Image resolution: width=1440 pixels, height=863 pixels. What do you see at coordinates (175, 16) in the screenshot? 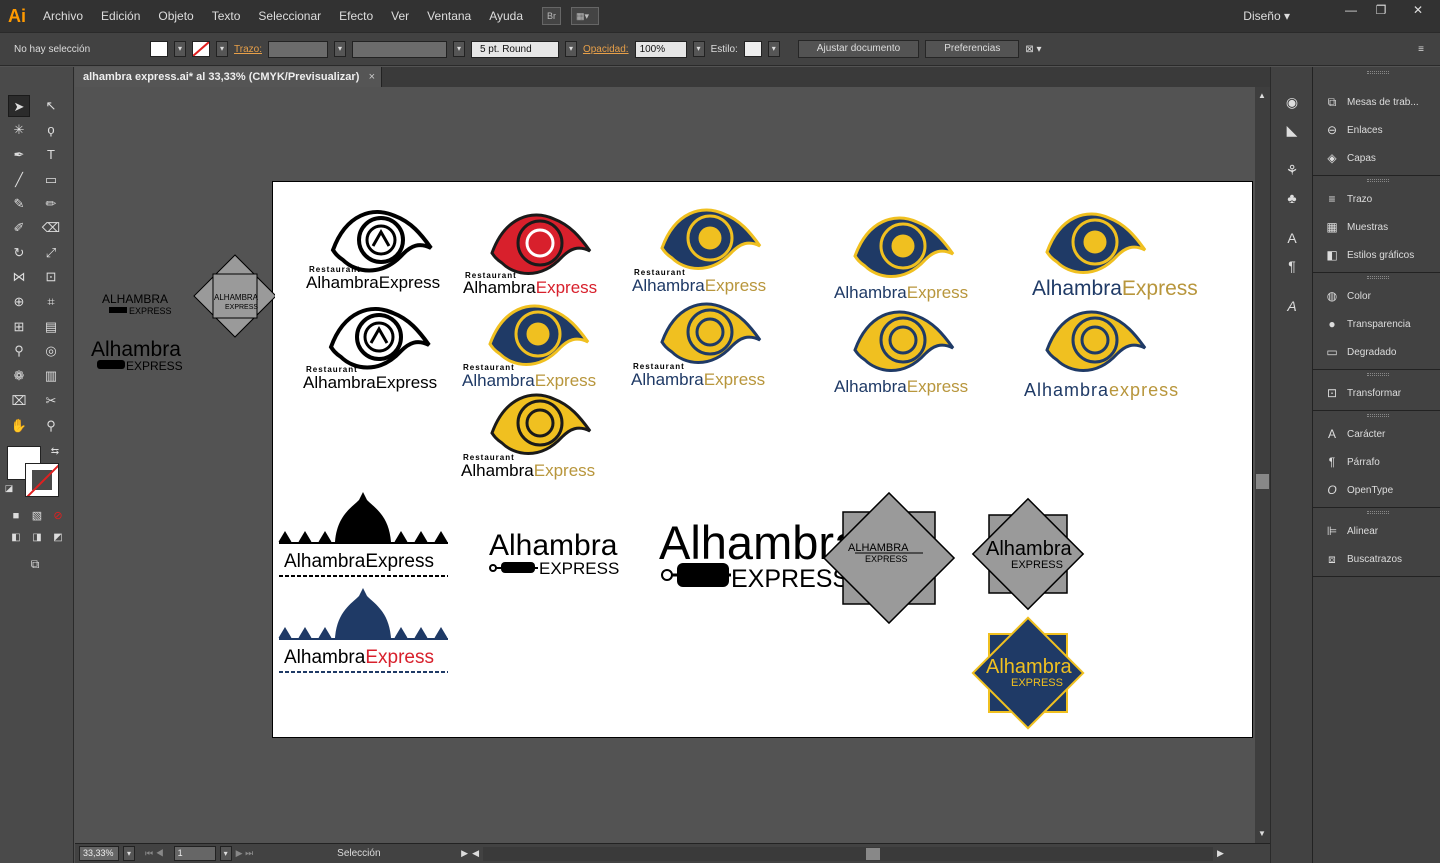
I see `menu-objeto: Objeto` at bounding box center [175, 16].